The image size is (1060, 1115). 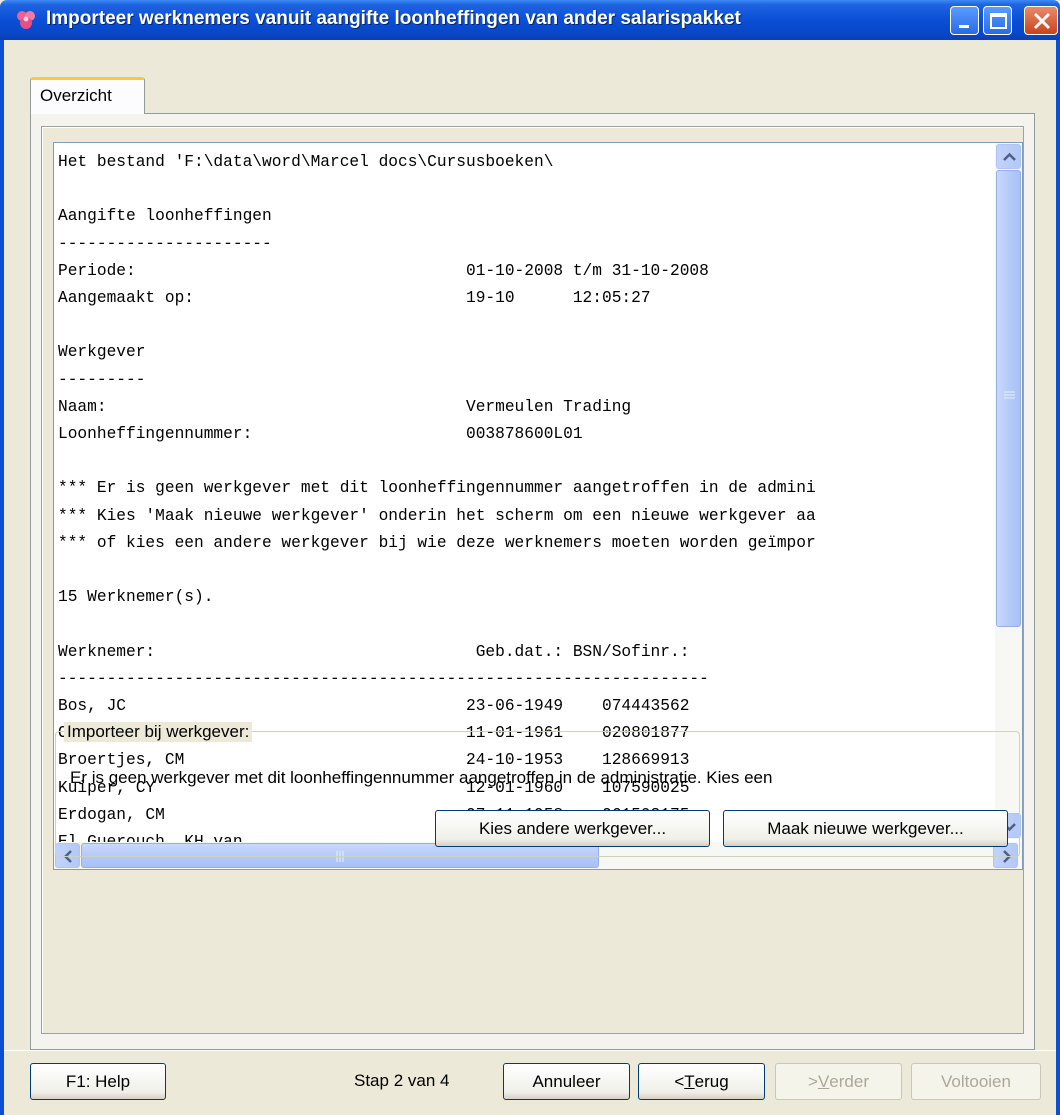 I want to click on close-icon, so click(x=1042, y=21).